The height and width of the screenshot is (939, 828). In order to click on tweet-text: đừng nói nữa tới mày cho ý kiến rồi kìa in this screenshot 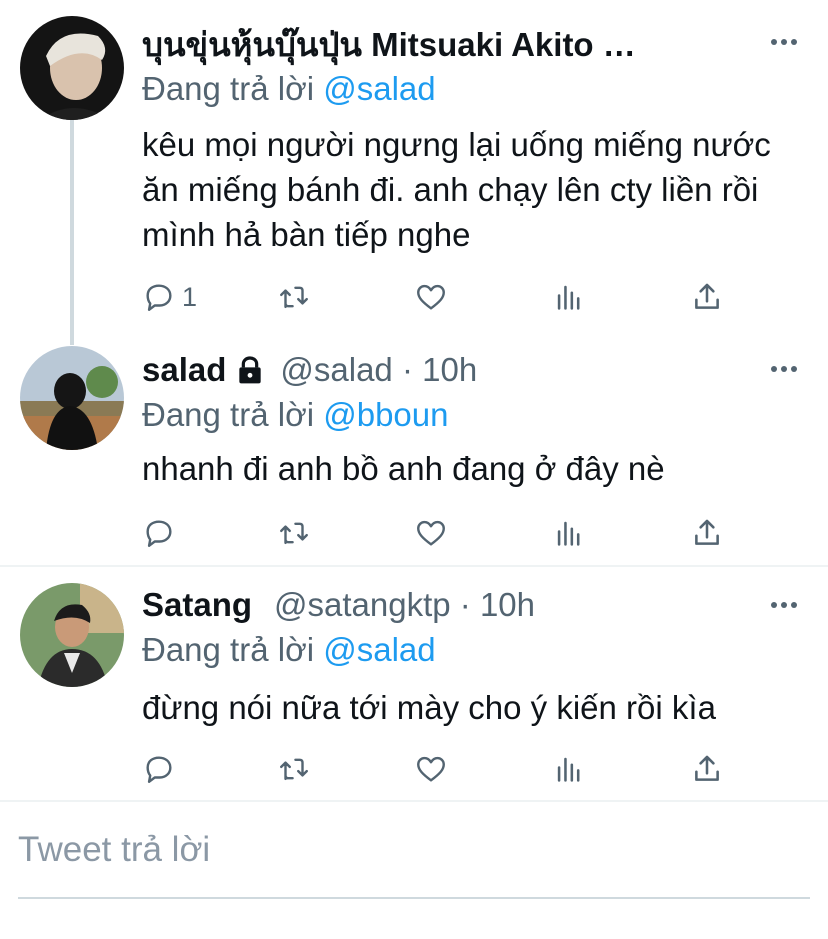, I will do `click(429, 707)`.